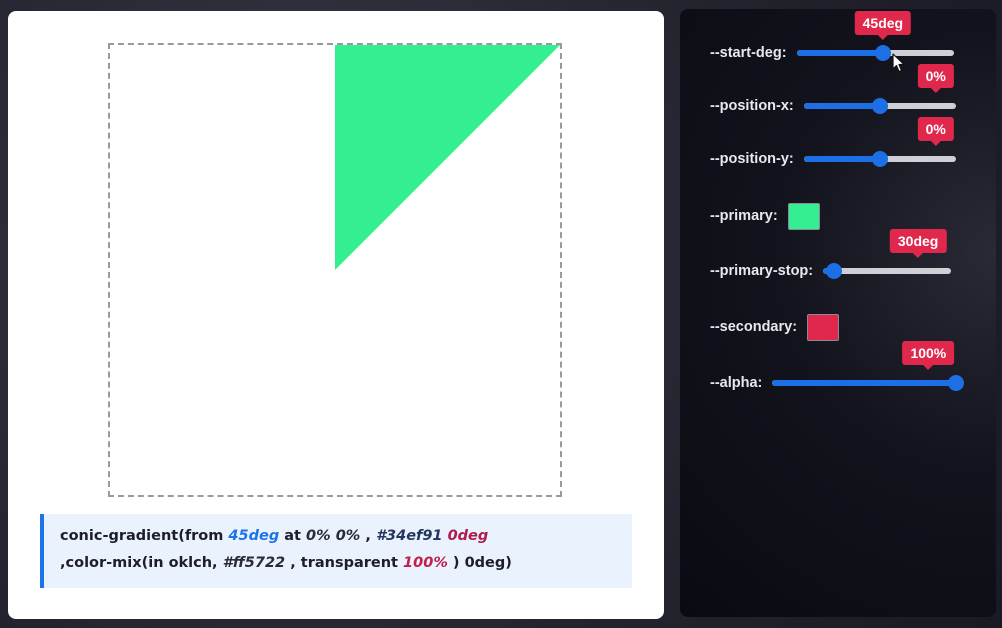  Describe the element at coordinates (425, 563) in the screenshot. I see `code-alpha: 100%` at that location.